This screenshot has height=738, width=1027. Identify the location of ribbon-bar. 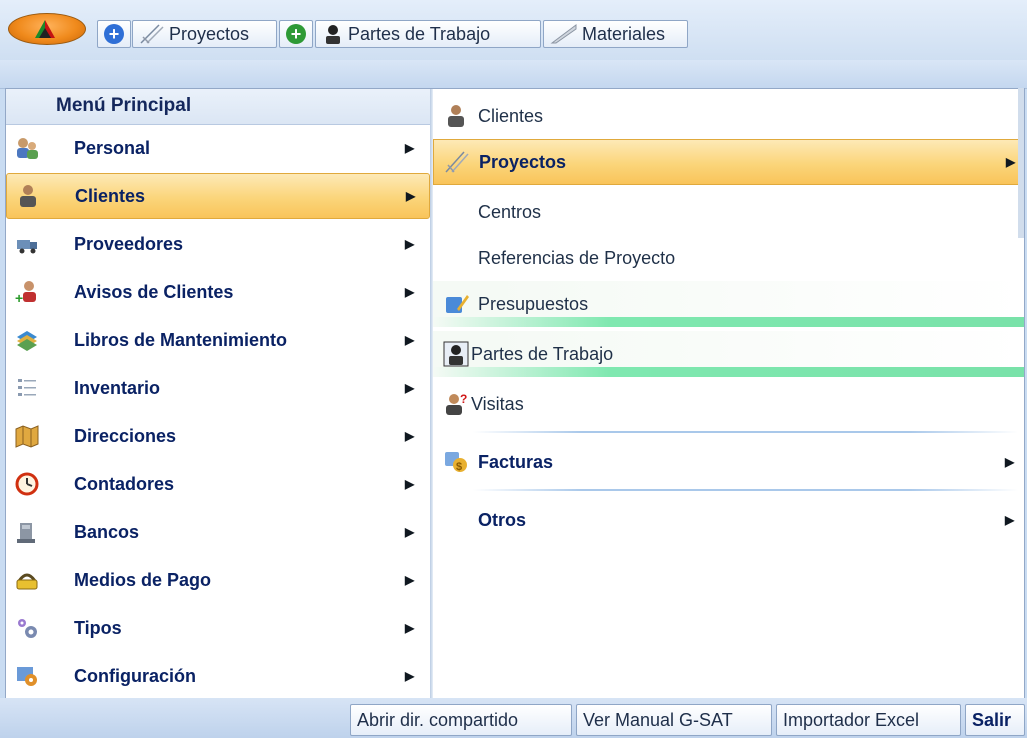
(513, 74).